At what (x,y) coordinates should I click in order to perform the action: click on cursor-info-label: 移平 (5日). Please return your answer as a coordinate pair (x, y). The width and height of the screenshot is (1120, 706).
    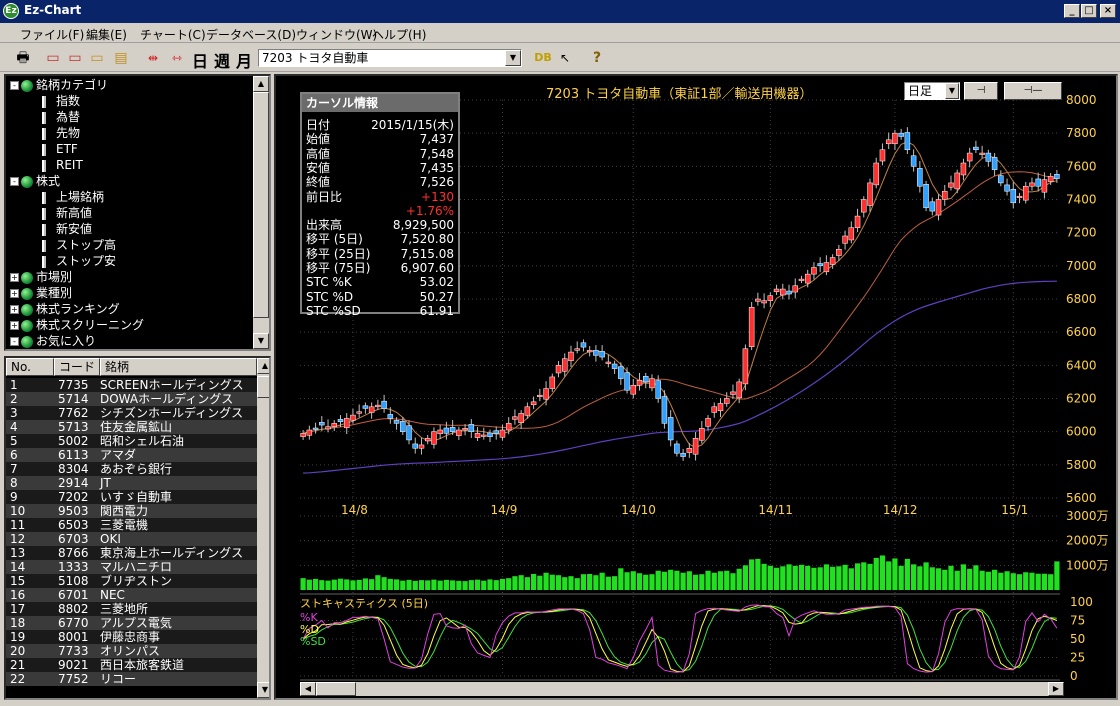
    Looking at the image, I should click on (334, 239).